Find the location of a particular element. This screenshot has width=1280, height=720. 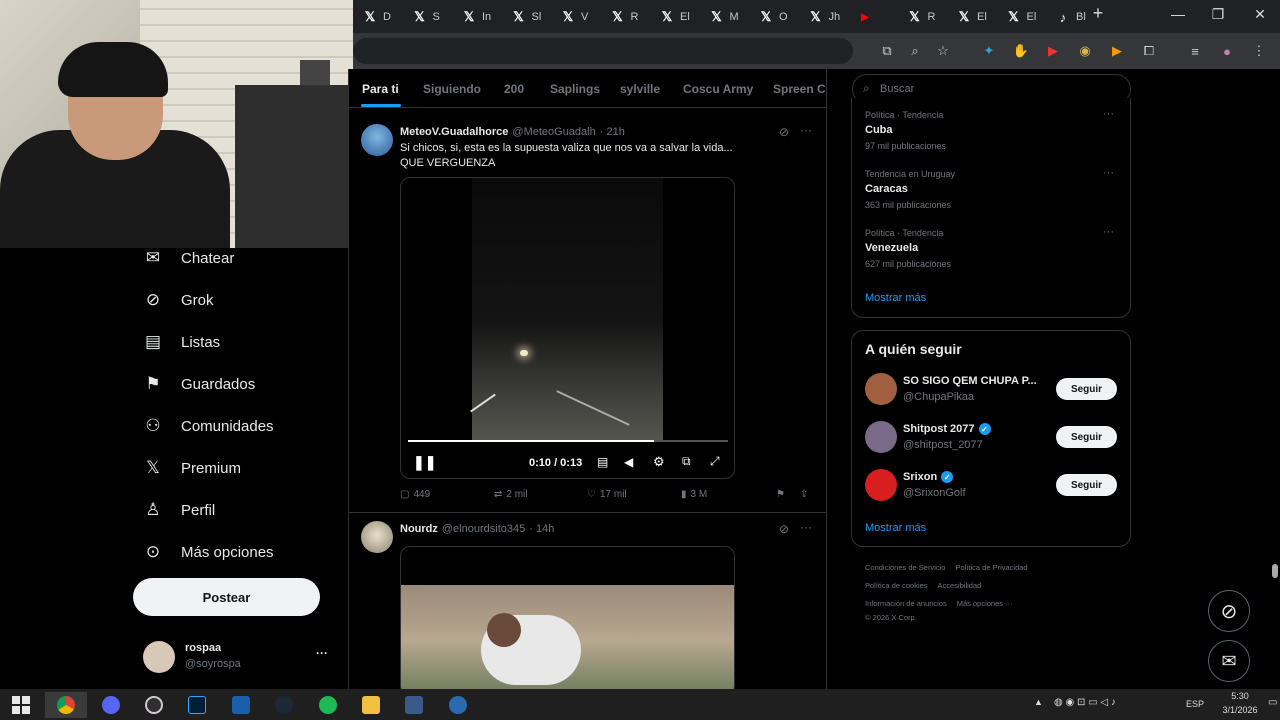

footer-link-accessibility: Accesibilidad is located at coordinates (960, 585).